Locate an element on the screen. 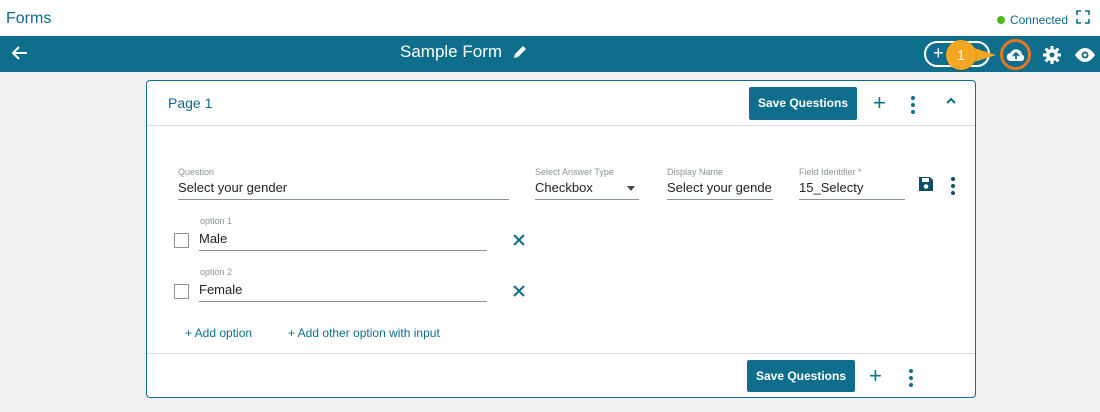 The width and height of the screenshot is (1100, 412). divider is located at coordinates (561, 353).